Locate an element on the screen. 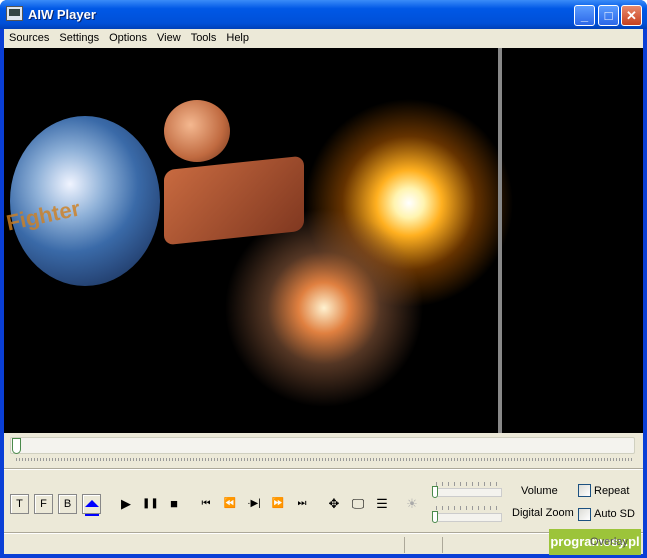 Image resolution: width=647 pixels, height=558 pixels. zoom-ticks is located at coordinates (467, 508).